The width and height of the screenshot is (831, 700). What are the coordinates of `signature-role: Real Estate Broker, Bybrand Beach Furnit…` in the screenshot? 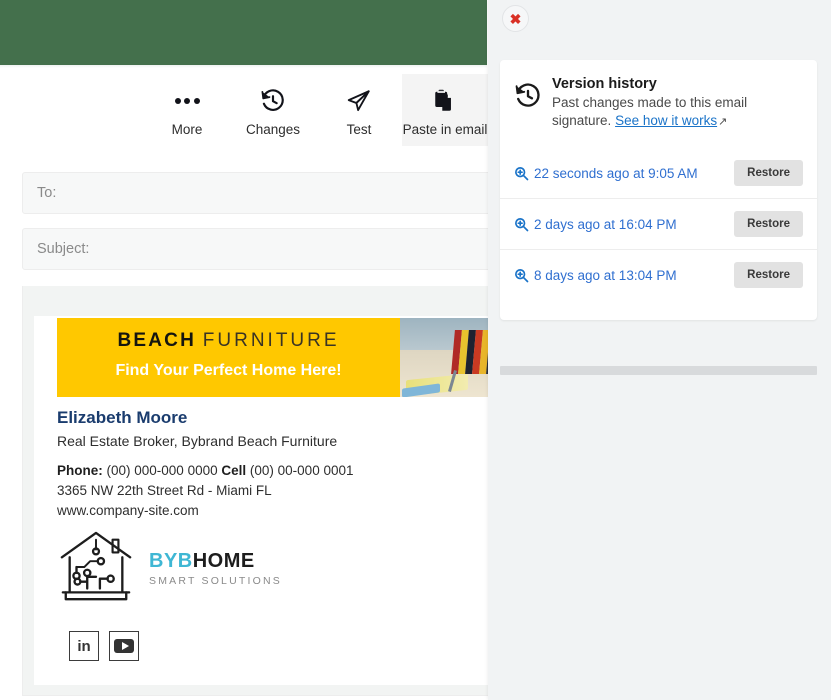 It's located at (197, 441).